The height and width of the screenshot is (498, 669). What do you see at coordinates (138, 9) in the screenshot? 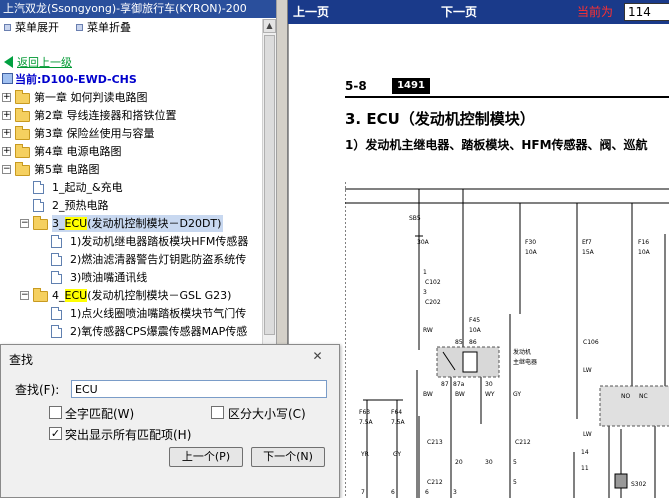
I see `window-title: 上汽双龙(Ssongyong)-享御旅行车(KYRON)-200` at bounding box center [138, 9].